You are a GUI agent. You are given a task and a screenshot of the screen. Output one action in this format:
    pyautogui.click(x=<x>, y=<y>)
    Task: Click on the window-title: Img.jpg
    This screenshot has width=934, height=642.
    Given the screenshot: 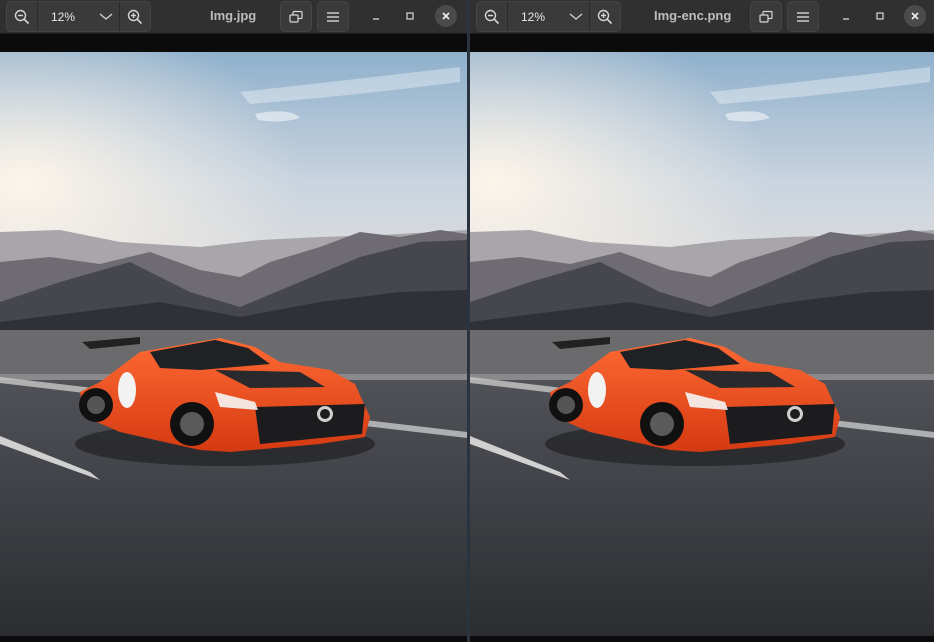 What is the action you would take?
    pyautogui.click(x=233, y=15)
    